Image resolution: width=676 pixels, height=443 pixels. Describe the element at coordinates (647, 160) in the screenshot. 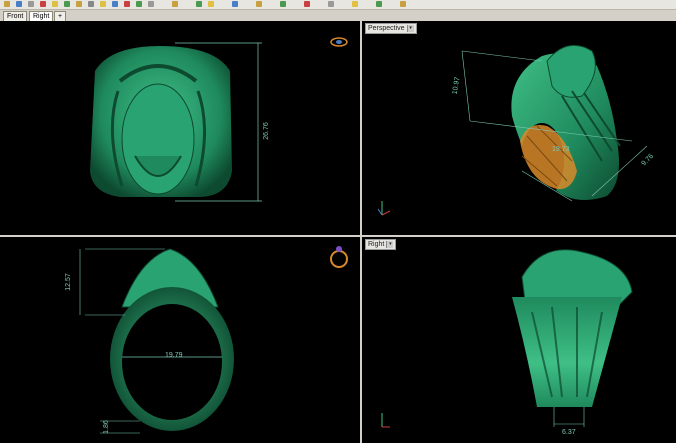

I see `dim-persp-c: 9.76` at that location.